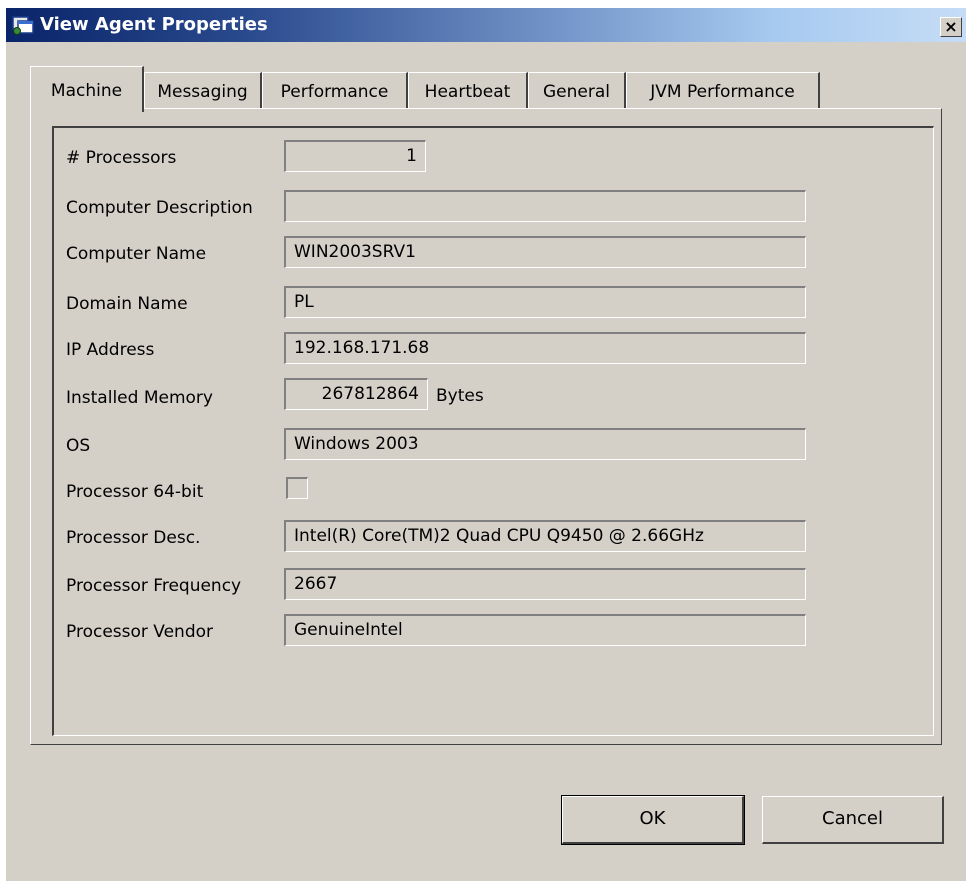 The width and height of the screenshot is (971, 882). What do you see at coordinates (133, 538) in the screenshot?
I see `processor-desc-label: Processor Desc.` at bounding box center [133, 538].